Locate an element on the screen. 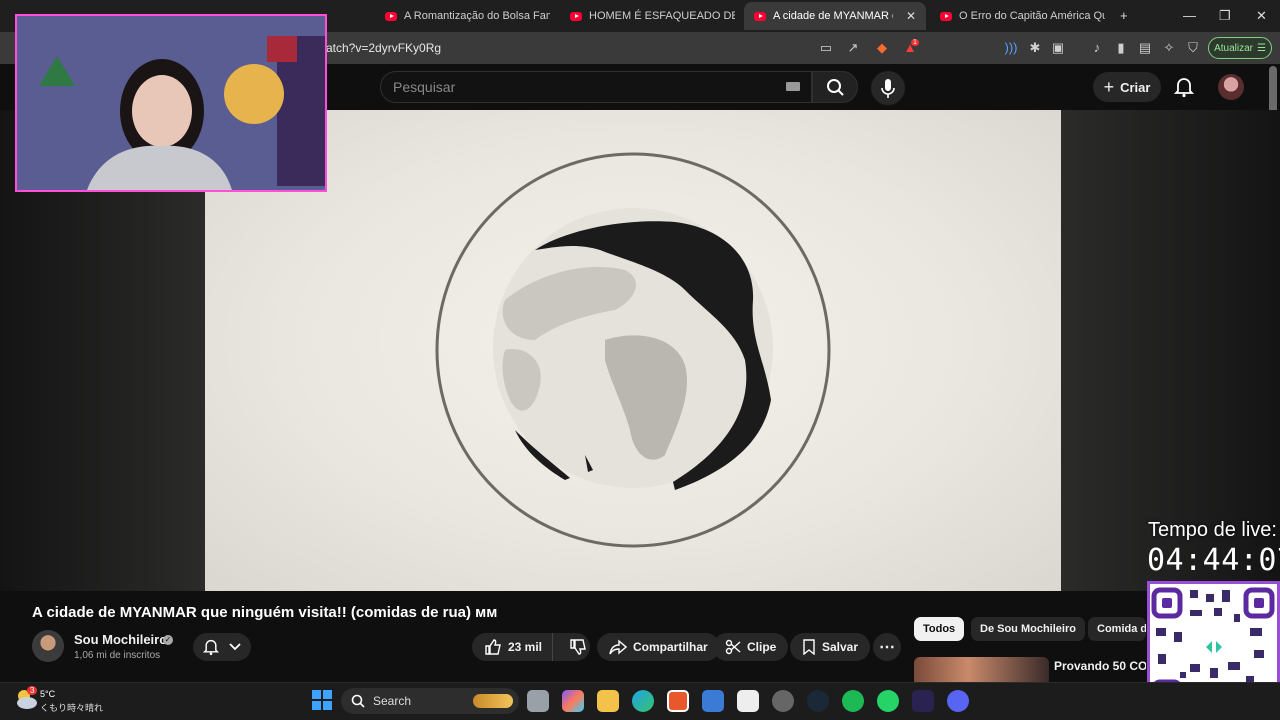 The width and height of the screenshot is (1280, 720). spotify-icon is located at coordinates (853, 701).